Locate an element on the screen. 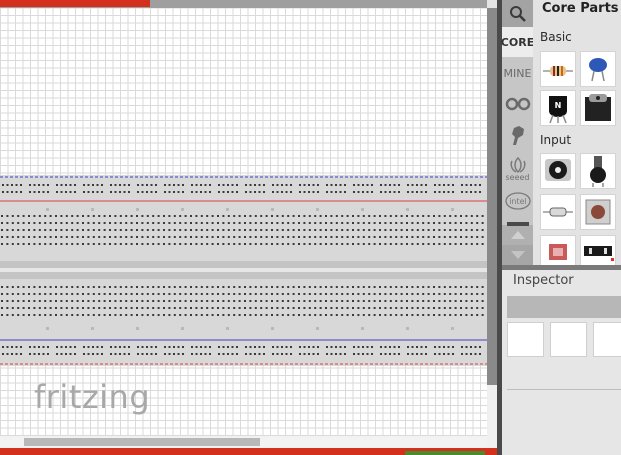  part-potentiometer is located at coordinates (558, 171).